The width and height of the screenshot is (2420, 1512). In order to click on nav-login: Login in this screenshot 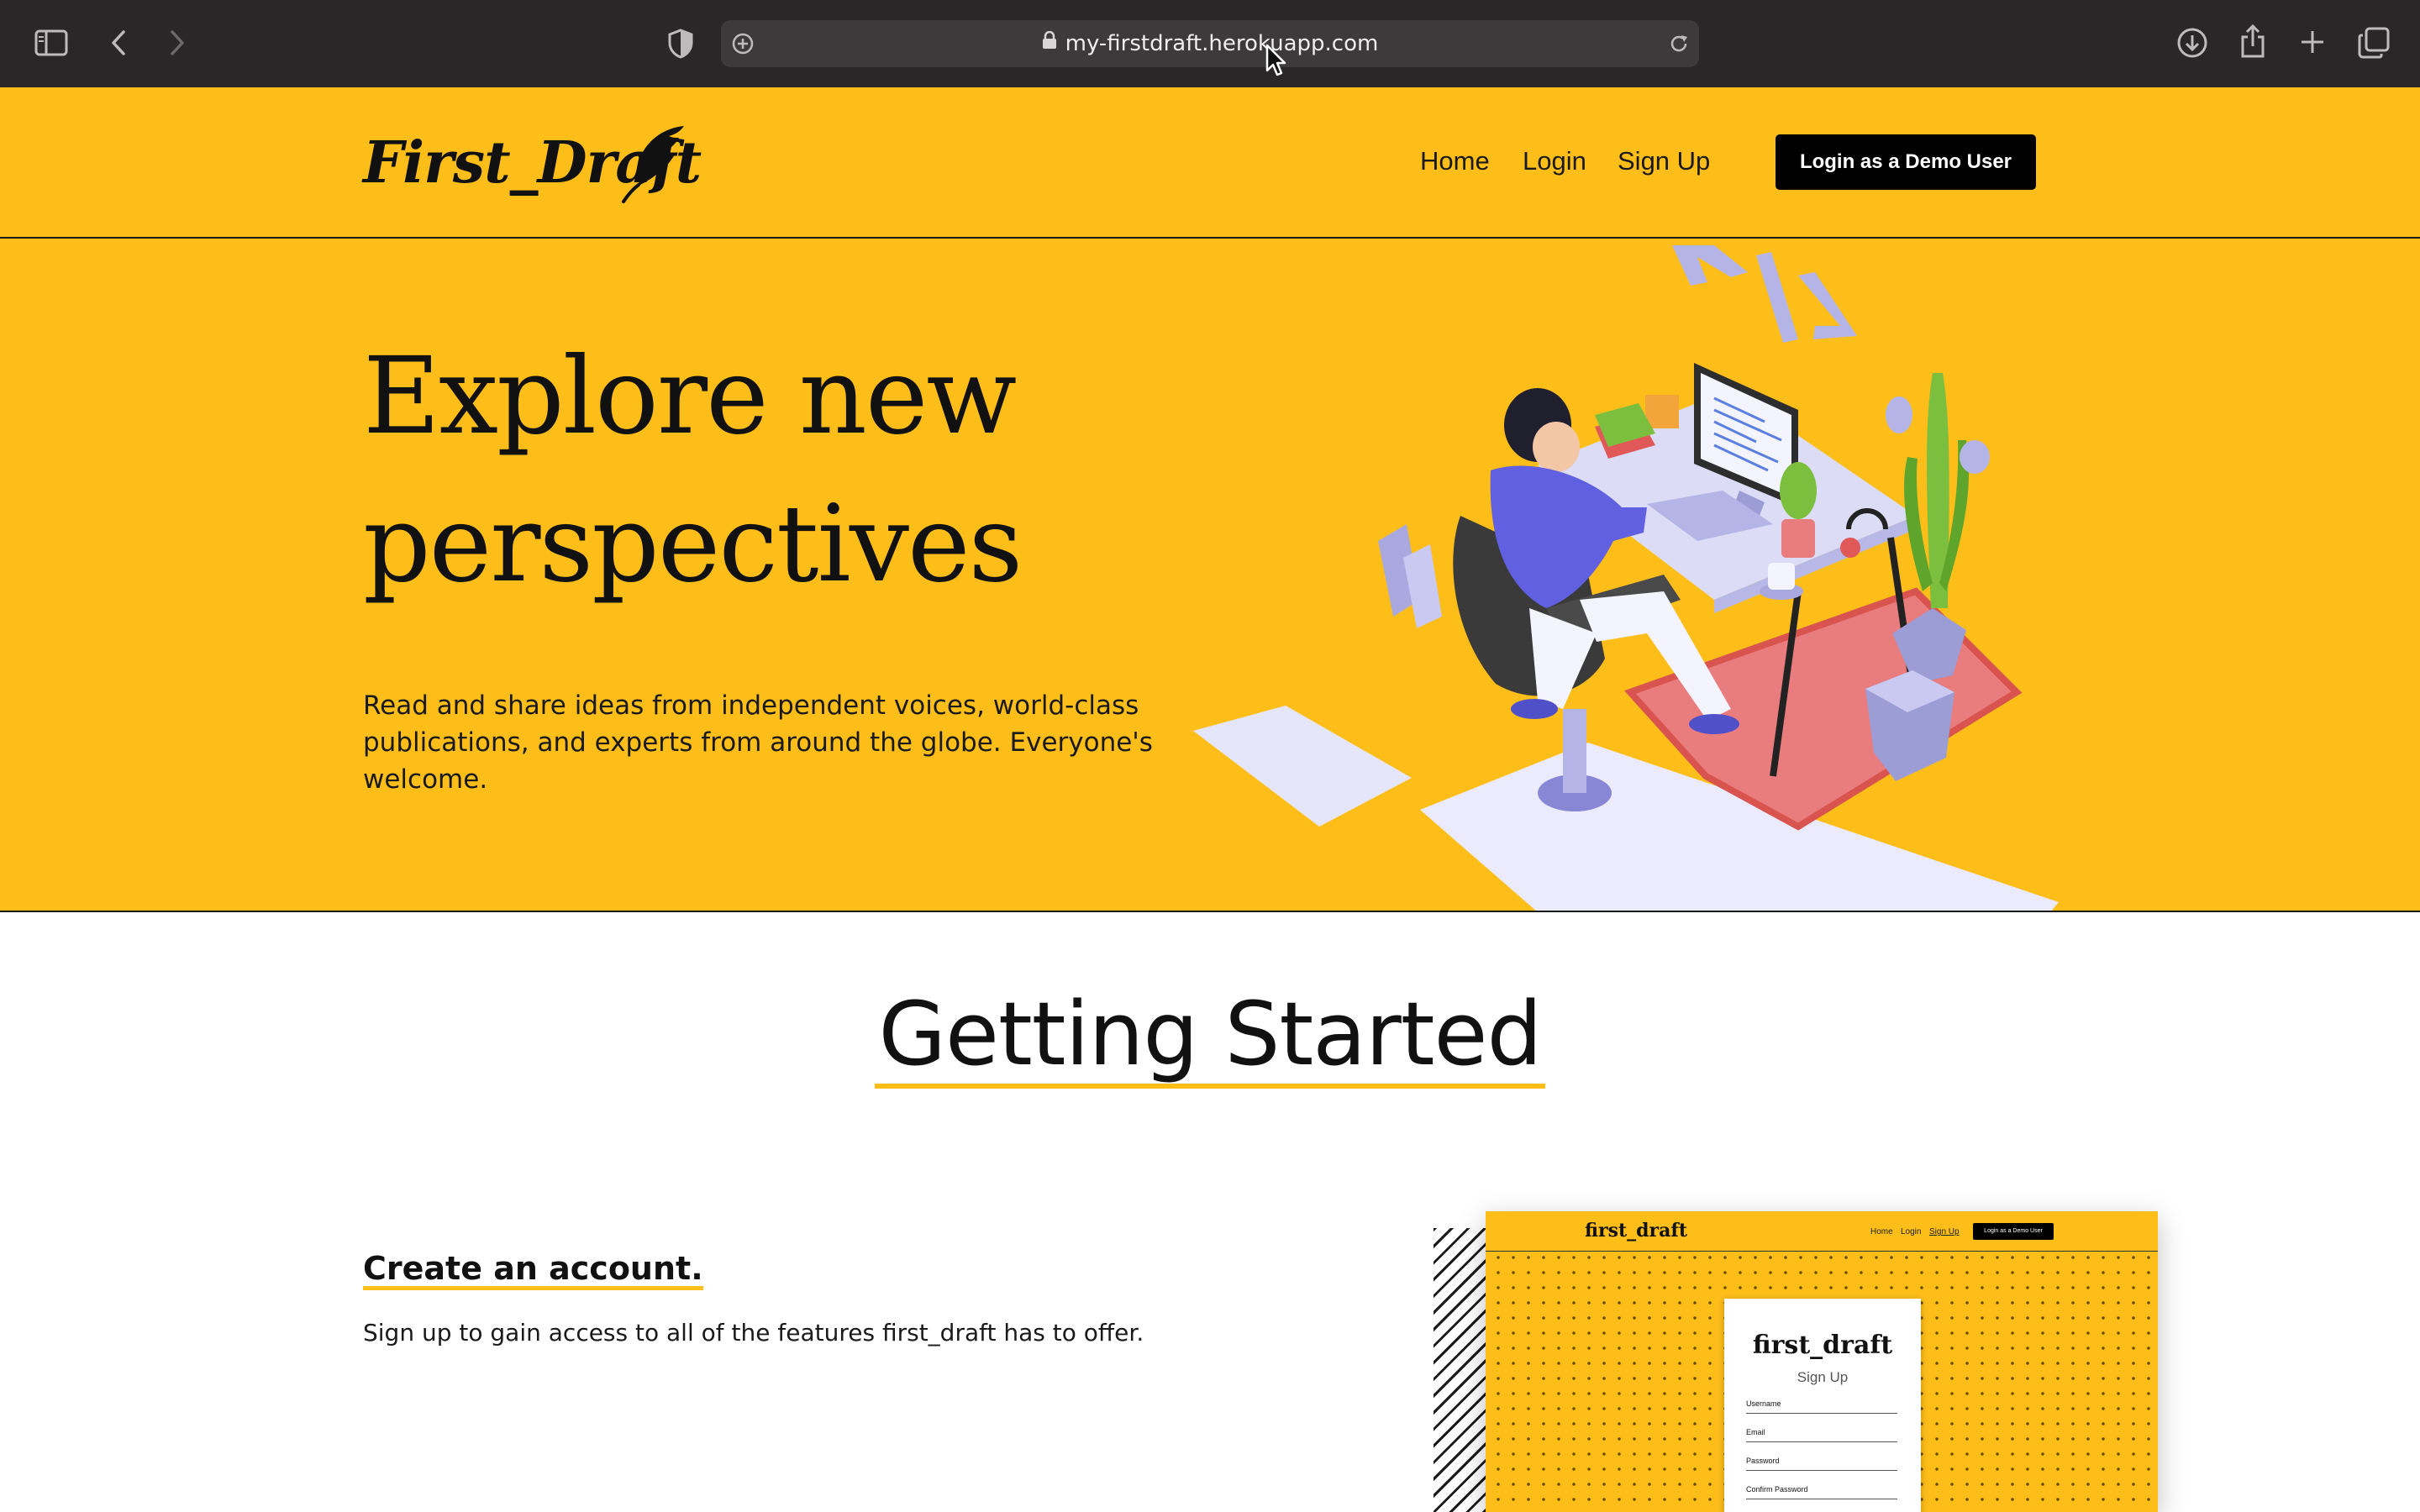, I will do `click(1555, 161)`.